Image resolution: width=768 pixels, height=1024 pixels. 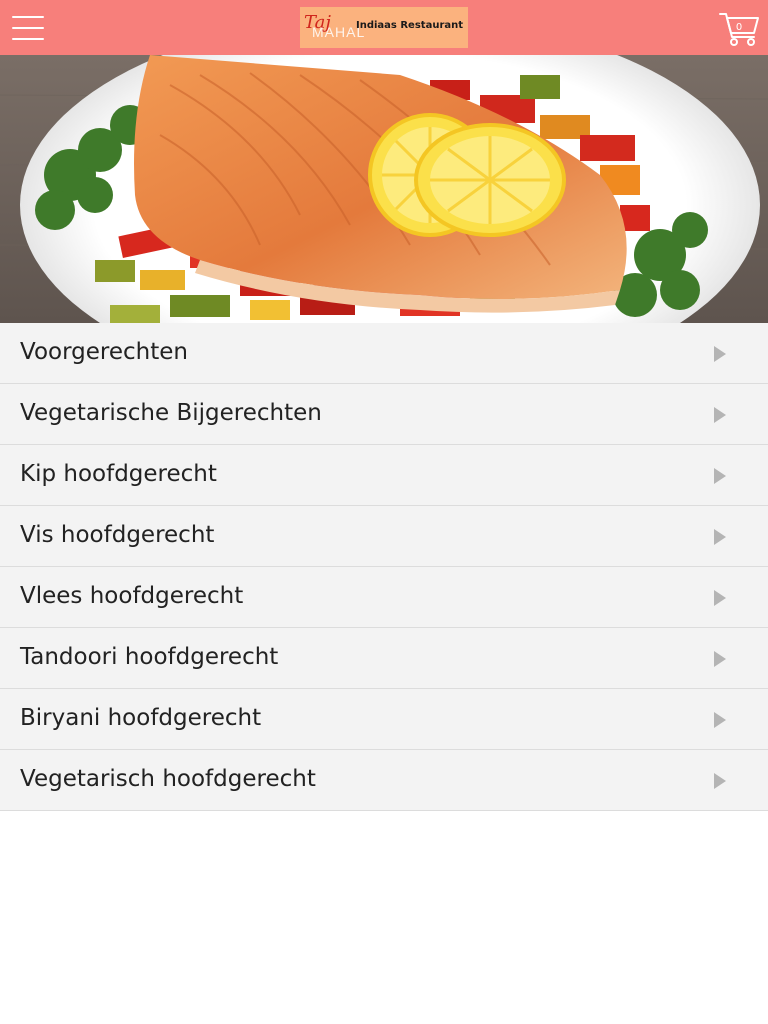 What do you see at coordinates (384, 414) in the screenshot?
I see `category-item: Vegetarische Bijgerechten` at bounding box center [384, 414].